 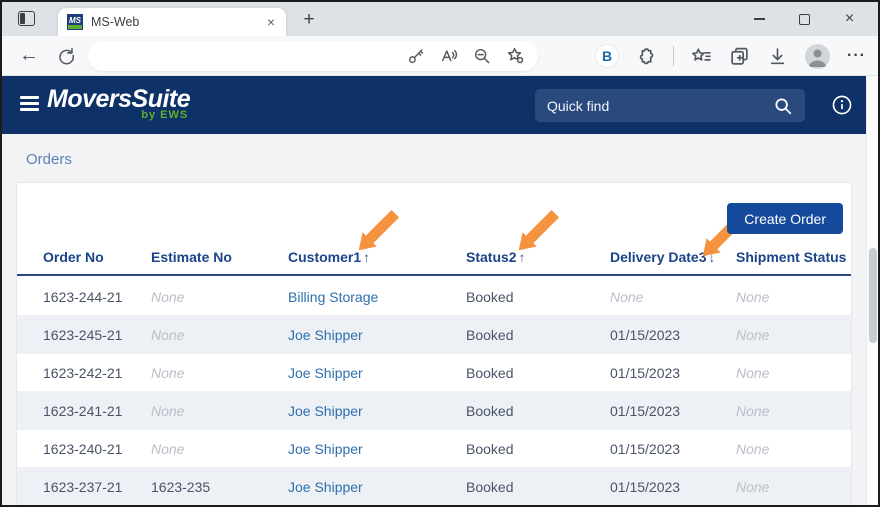 What do you see at coordinates (83, 334) in the screenshot?
I see `order-no-cell: 1623-245-21` at bounding box center [83, 334].